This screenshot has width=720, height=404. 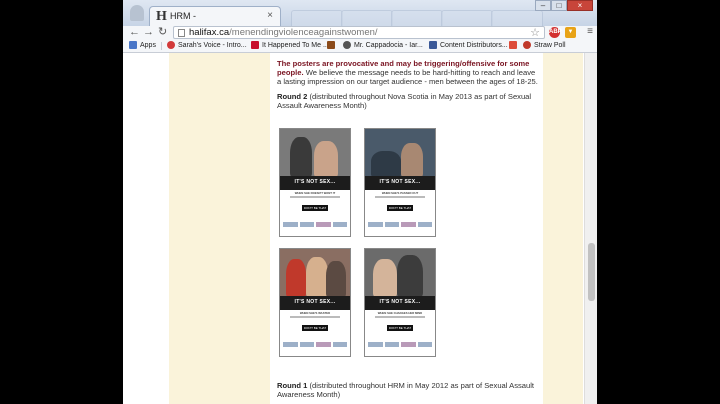 I want to click on round1-label: Round 1, so click(x=292, y=385).